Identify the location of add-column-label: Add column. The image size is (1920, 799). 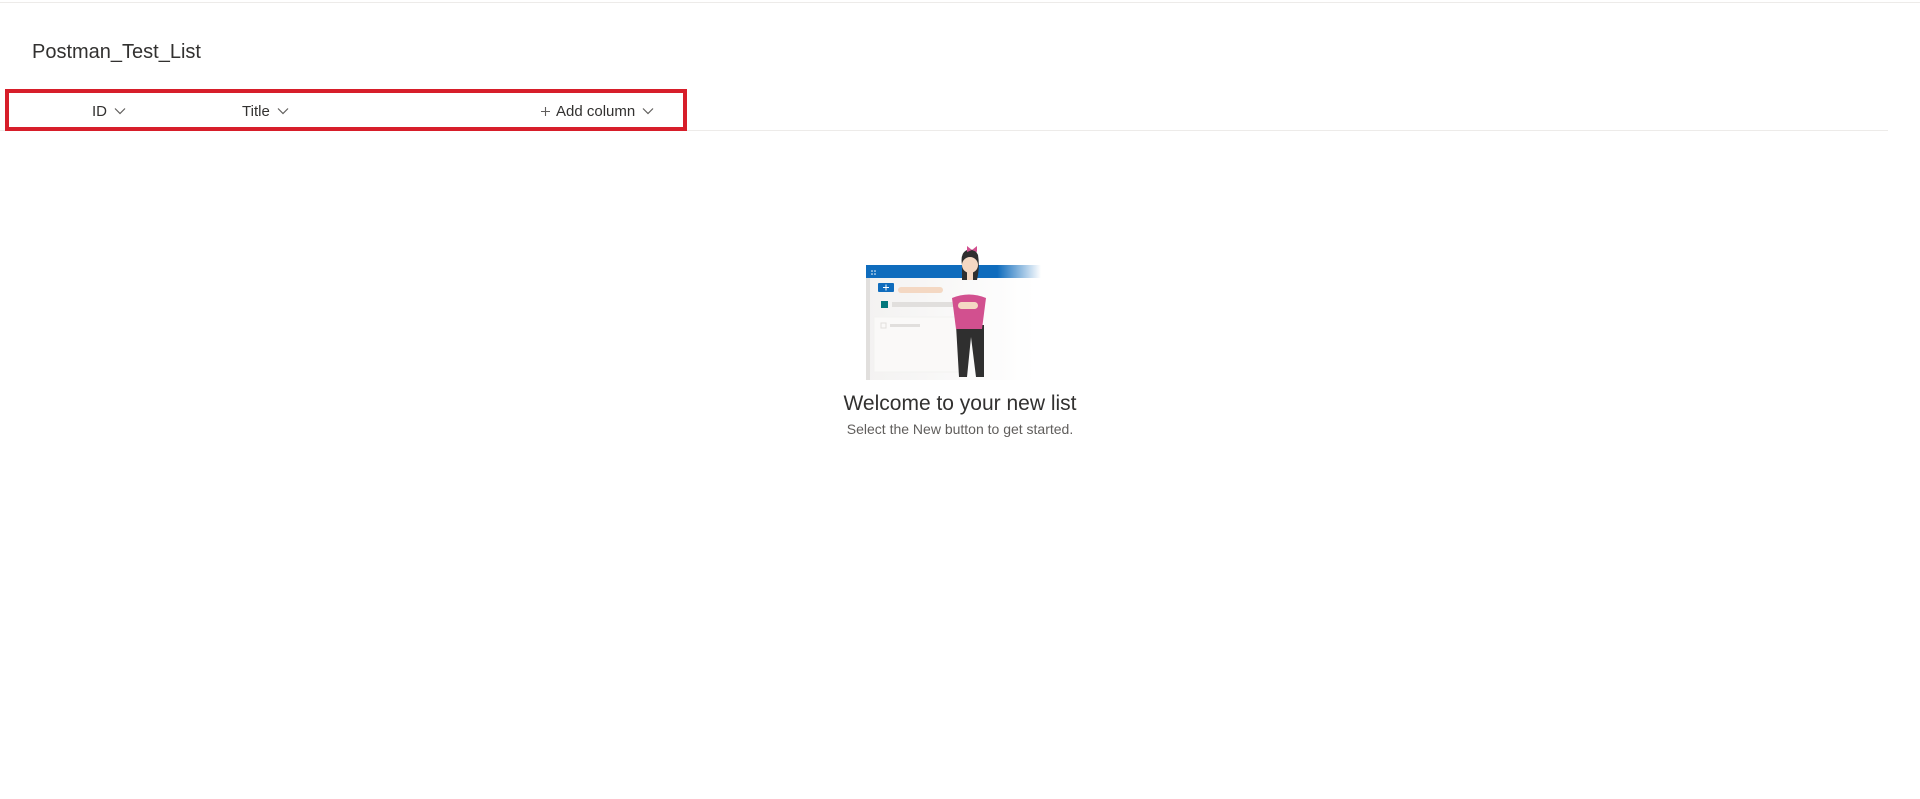
(596, 111).